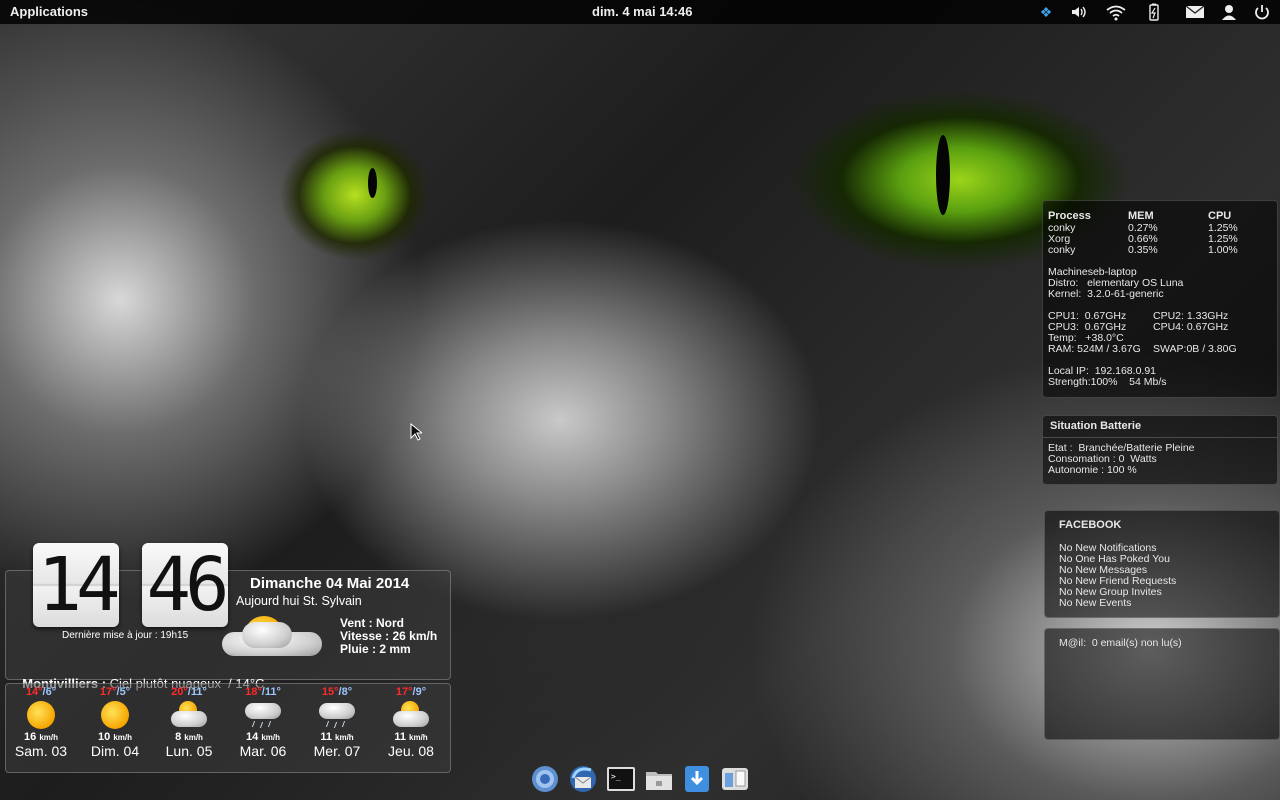  I want to click on user-icon, so click(1229, 12).